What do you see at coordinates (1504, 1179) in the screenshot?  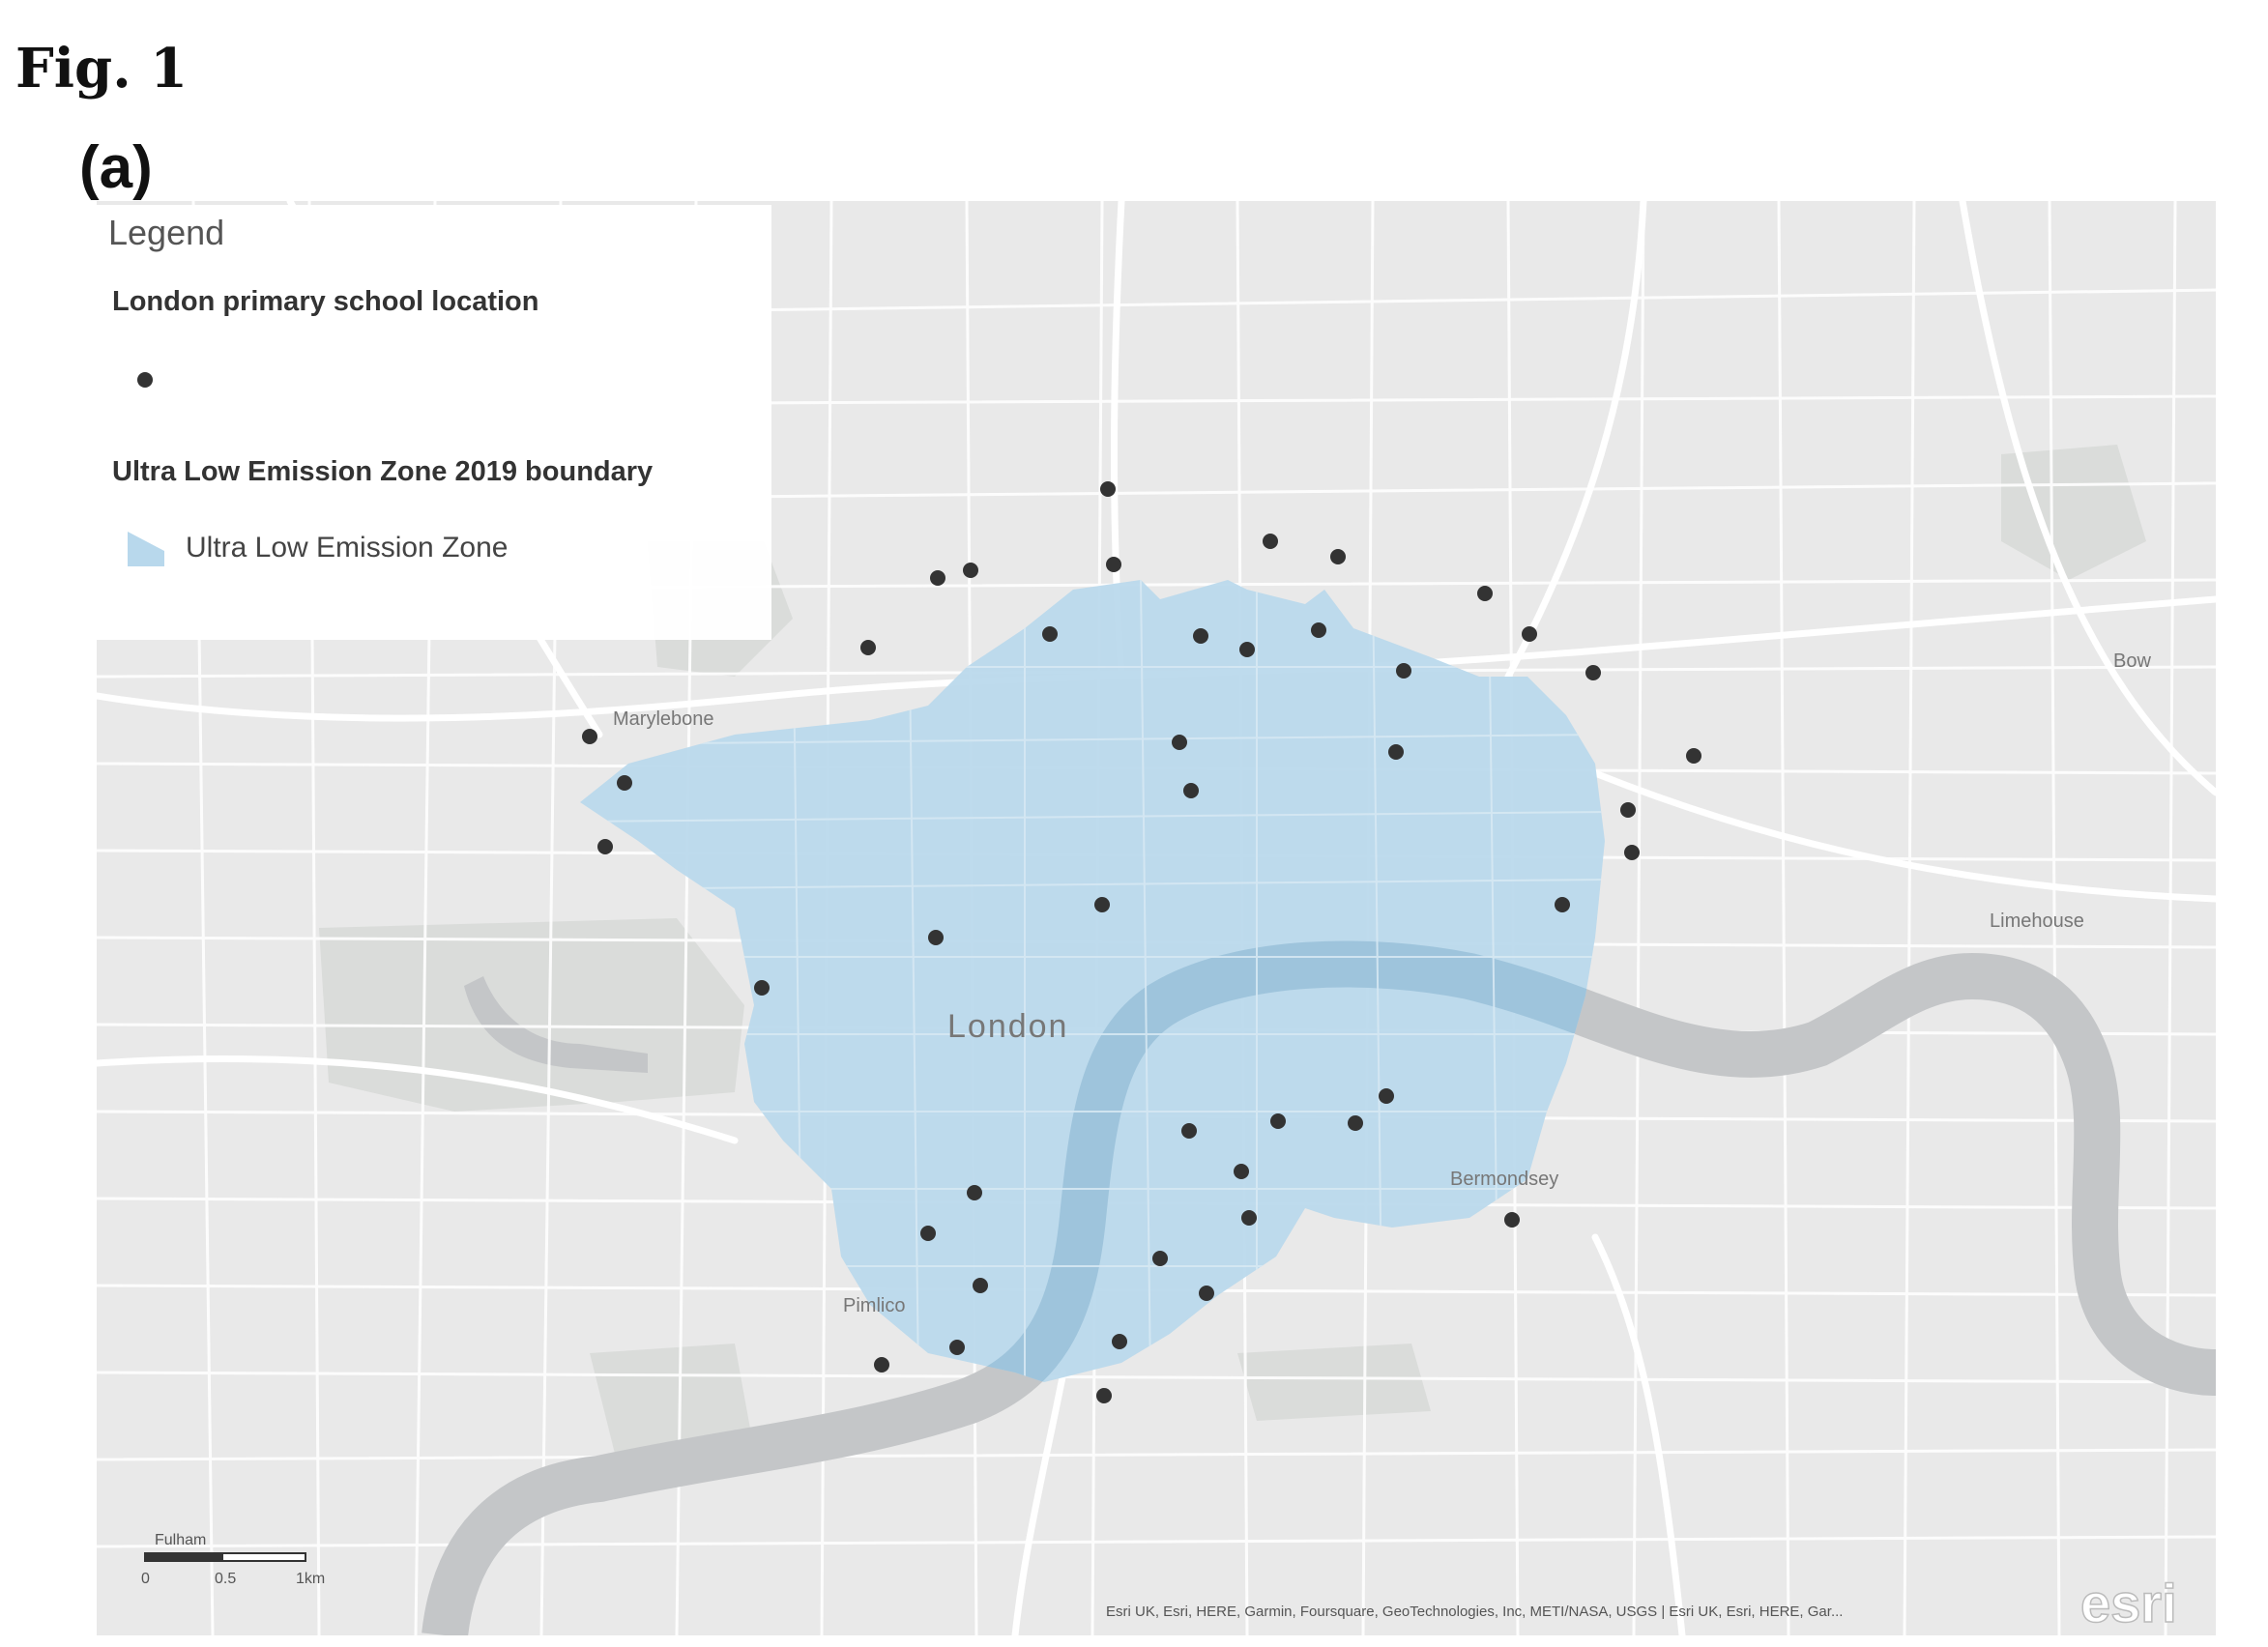 I see `place-label-bermondsey: Bermondsey` at bounding box center [1504, 1179].